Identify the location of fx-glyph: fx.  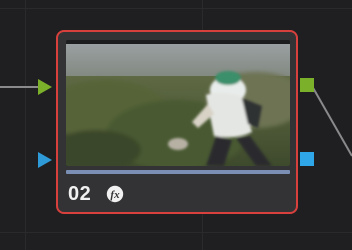
(115, 195).